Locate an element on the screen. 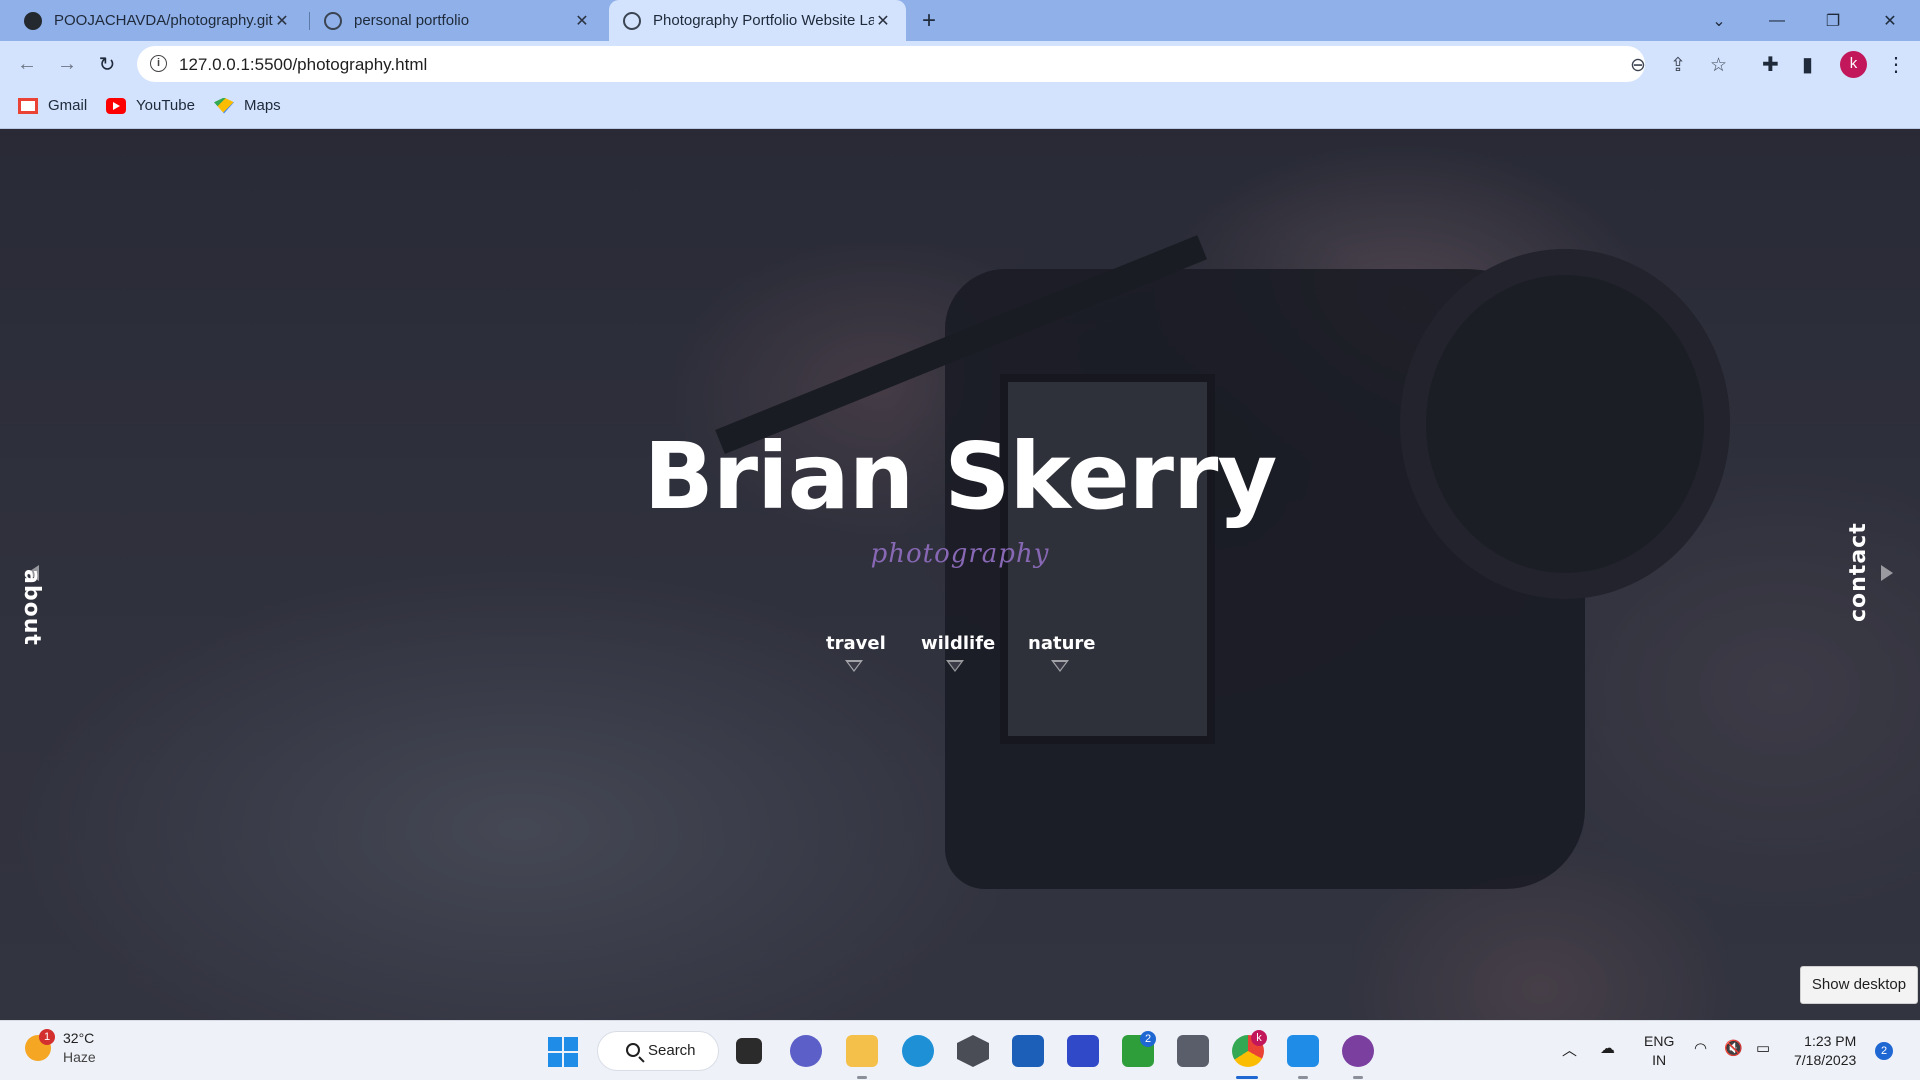 Image resolution: width=1920 pixels, height=1080 pixels. reload-icon: ↻ is located at coordinates (107, 64).